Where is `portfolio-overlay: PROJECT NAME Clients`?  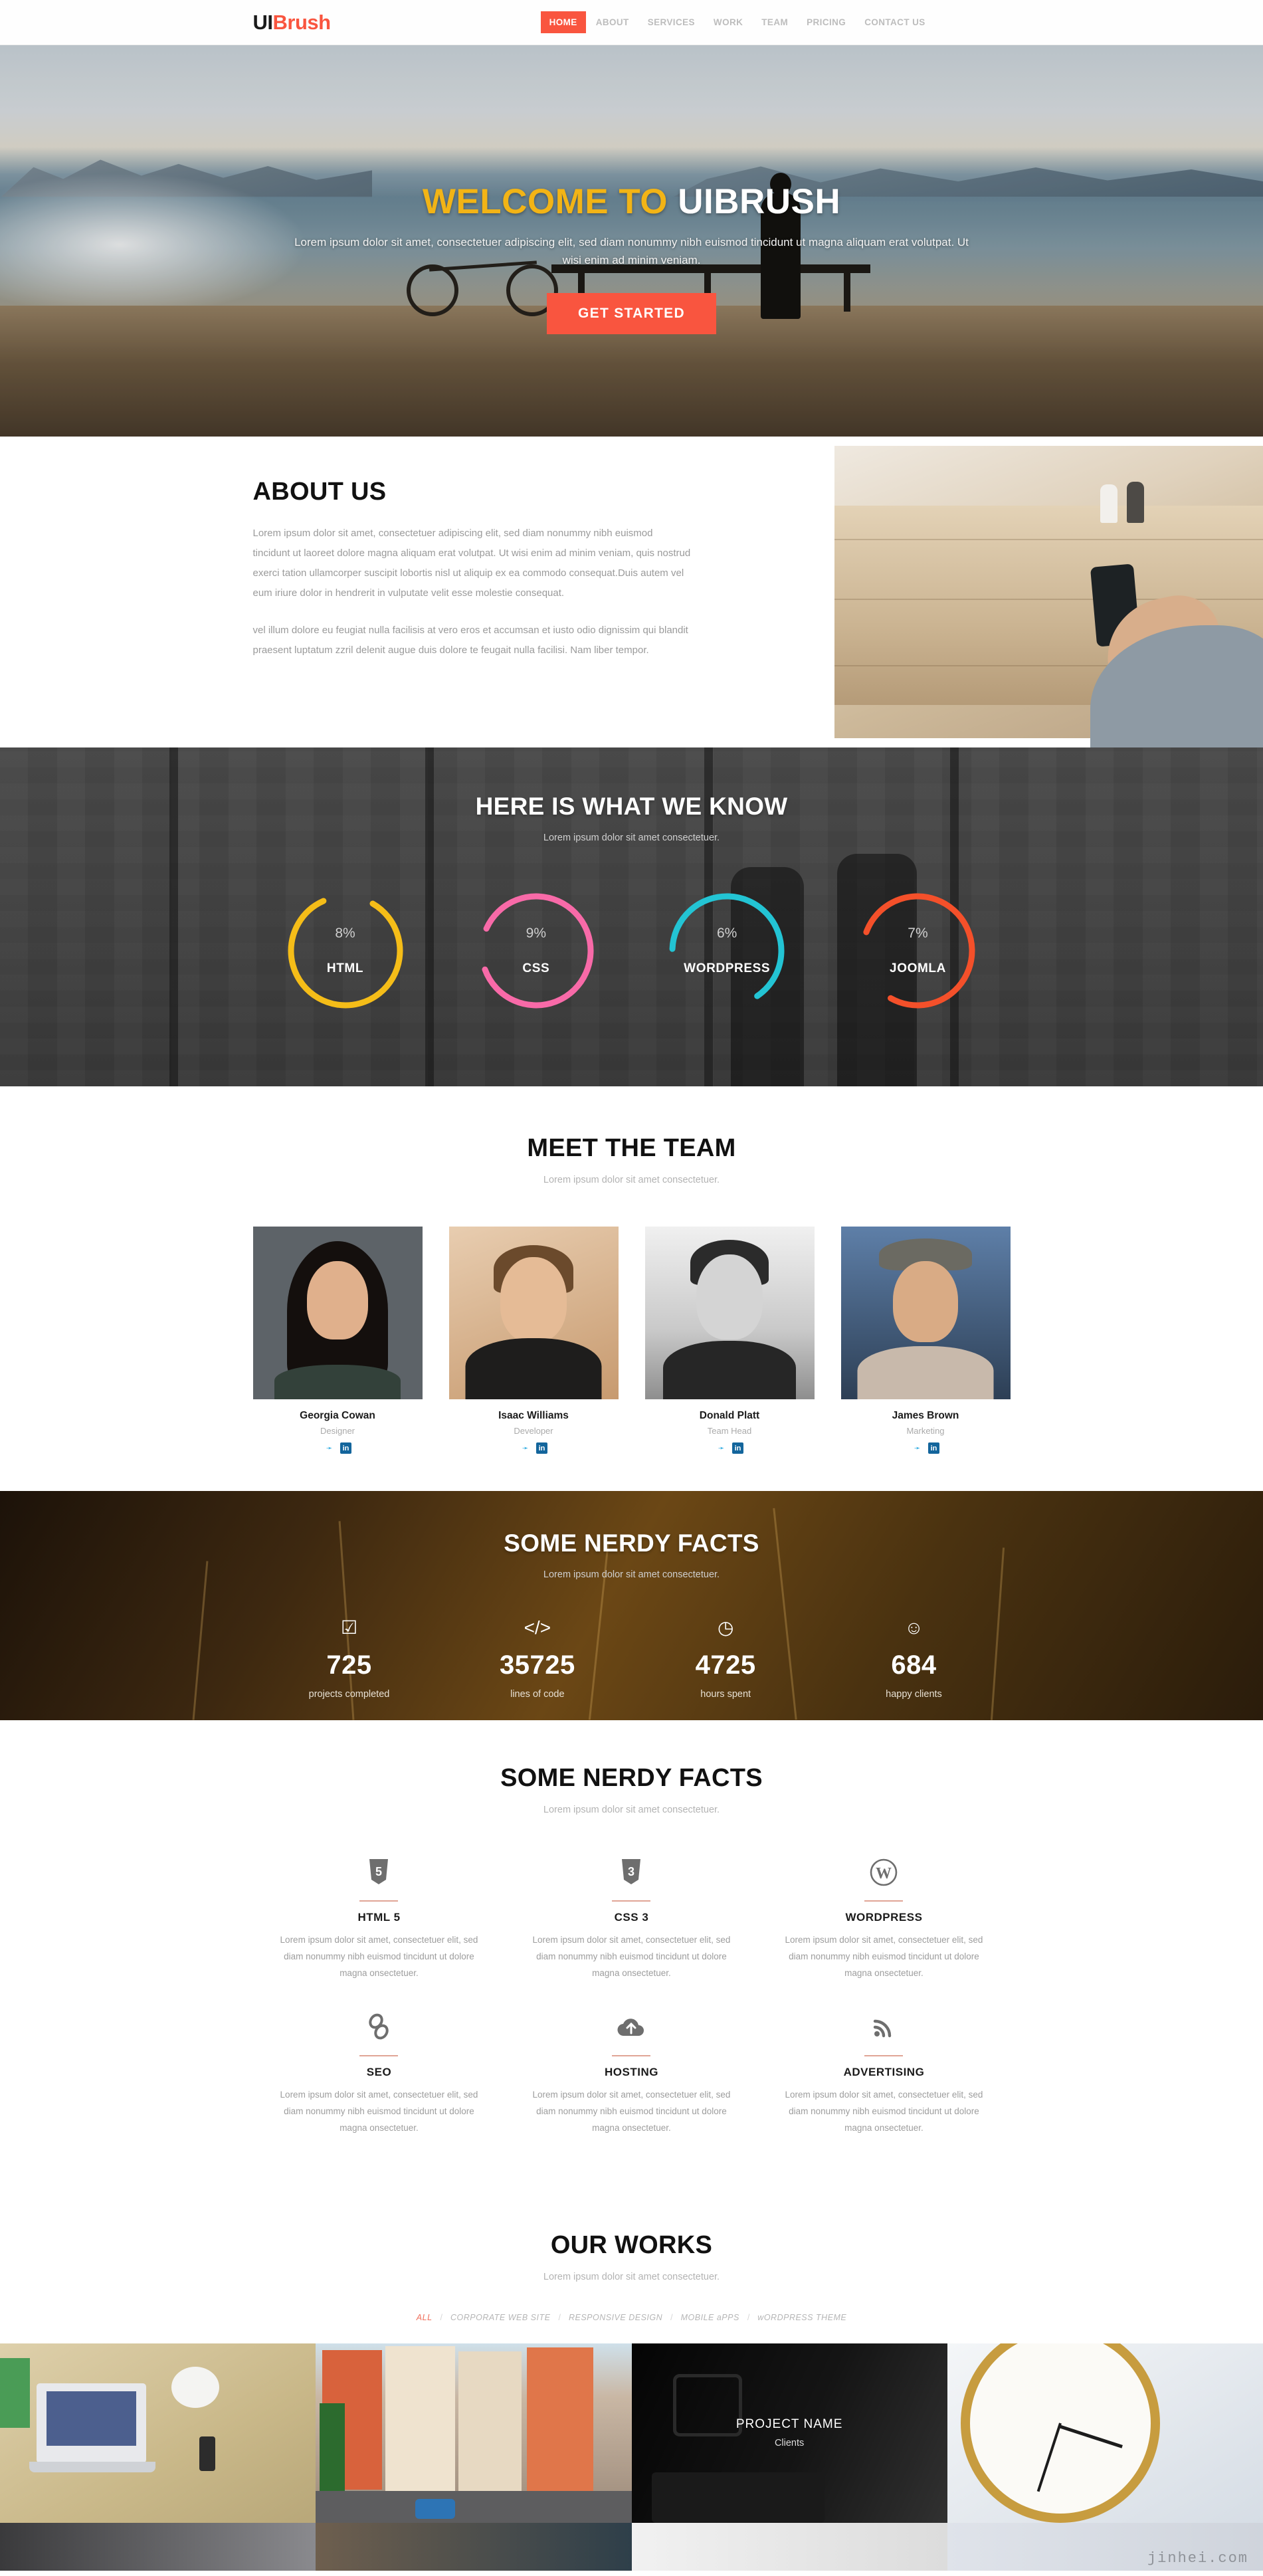 portfolio-overlay: PROJECT NAME Clients is located at coordinates (789, 2433).